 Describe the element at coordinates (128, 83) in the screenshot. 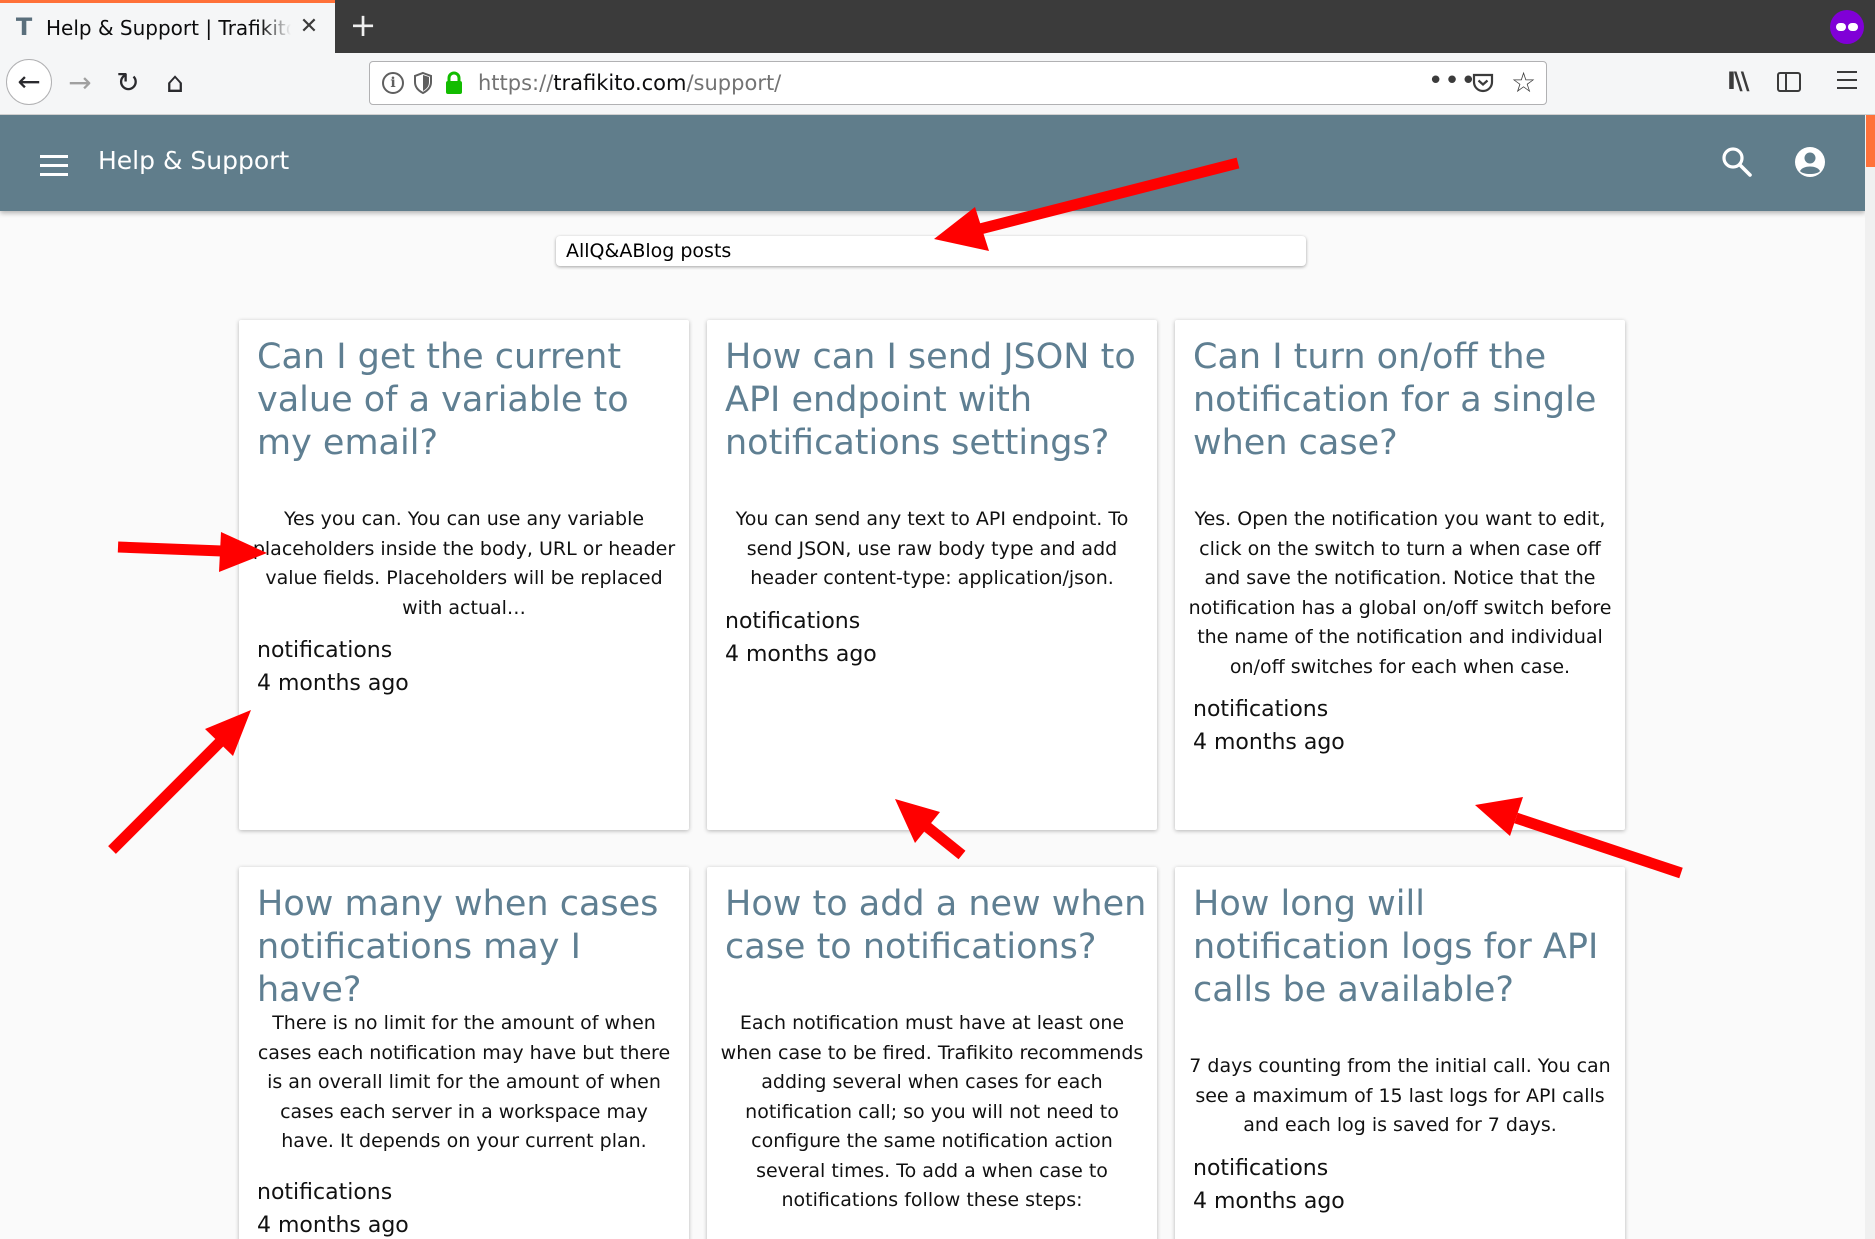

I see `reload-button: ↻` at that location.